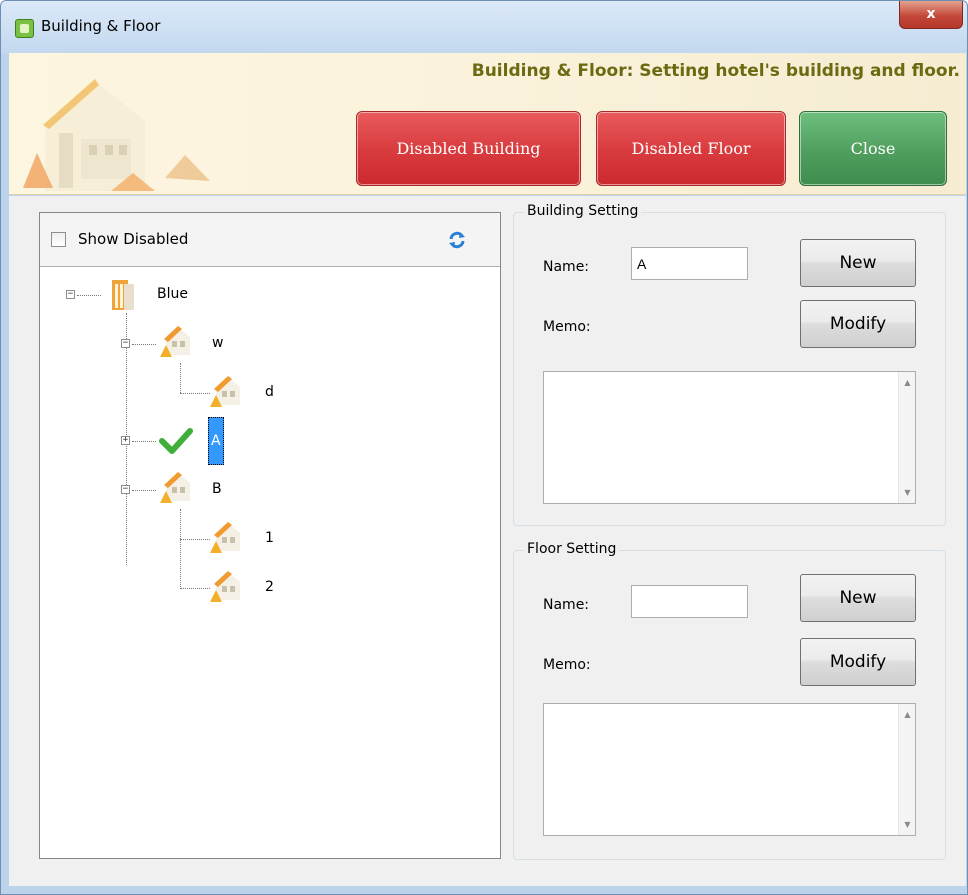 This screenshot has width=968, height=895. I want to click on floor-setting-title: Floor Setting, so click(572, 549).